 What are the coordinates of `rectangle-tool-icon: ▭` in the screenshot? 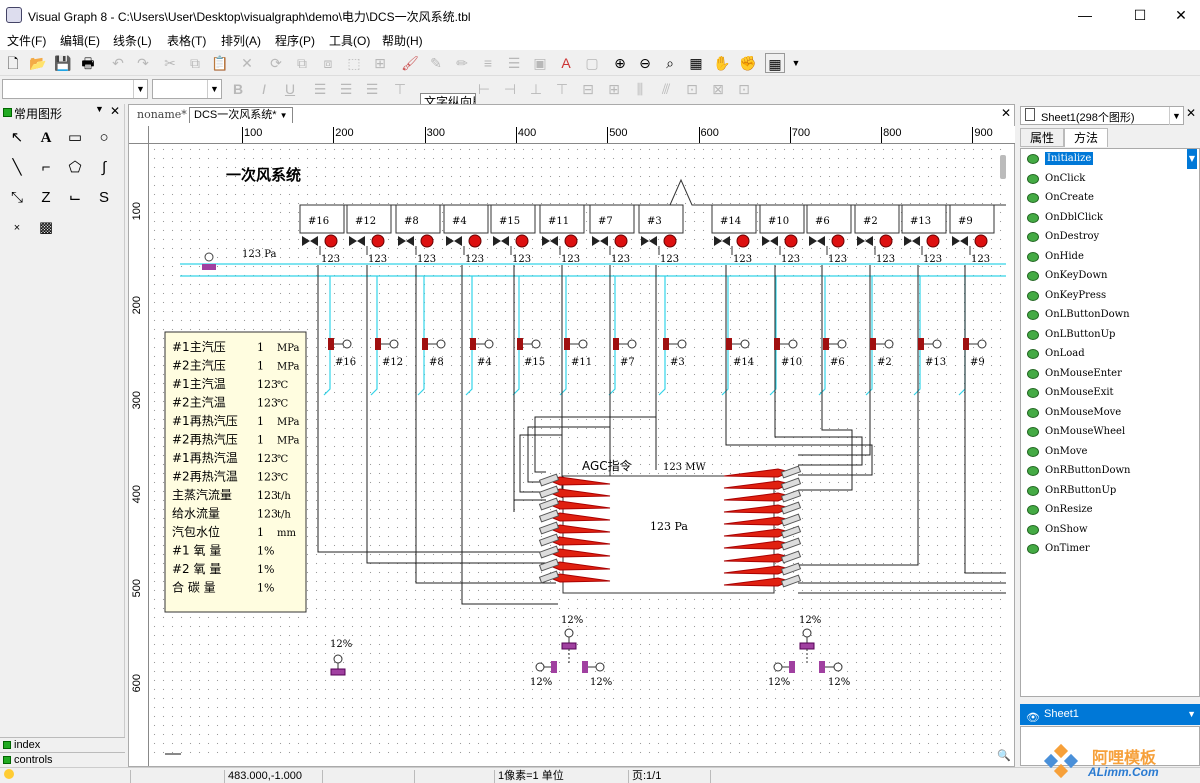 It's located at (75, 138).